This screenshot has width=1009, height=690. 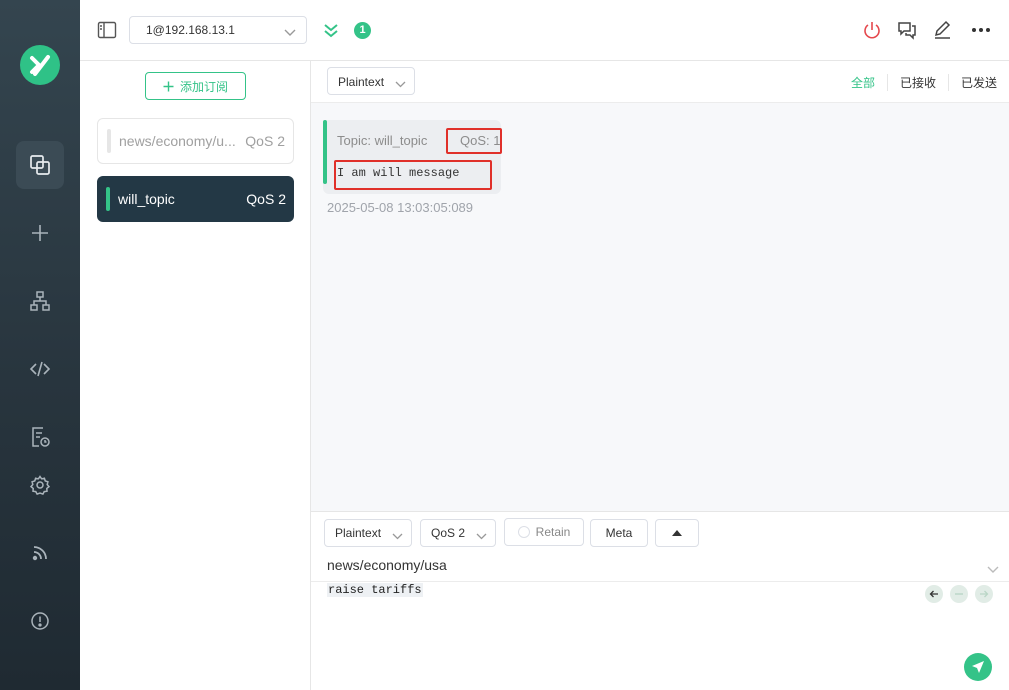 What do you see at coordinates (387, 565) in the screenshot?
I see `publish-topic-input: news/economy/usa` at bounding box center [387, 565].